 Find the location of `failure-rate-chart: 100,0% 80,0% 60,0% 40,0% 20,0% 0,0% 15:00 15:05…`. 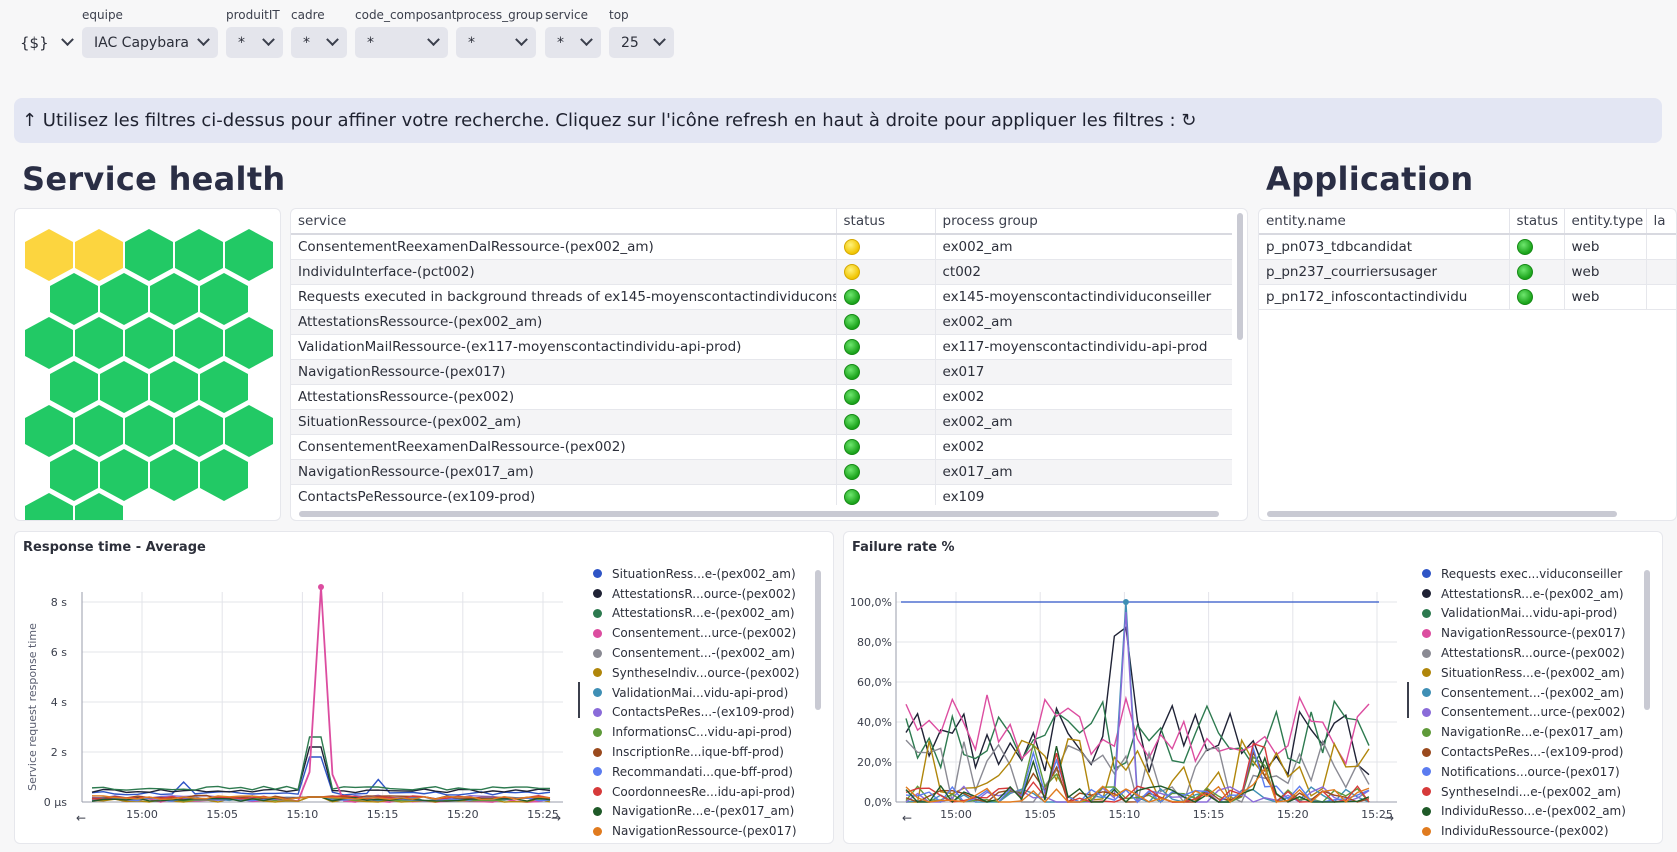

failure-rate-chart: 100,0% 80,0% 60,0% 40,0% 20,0% 0,0% 15:00 15:05… is located at coordinates (1124, 697).